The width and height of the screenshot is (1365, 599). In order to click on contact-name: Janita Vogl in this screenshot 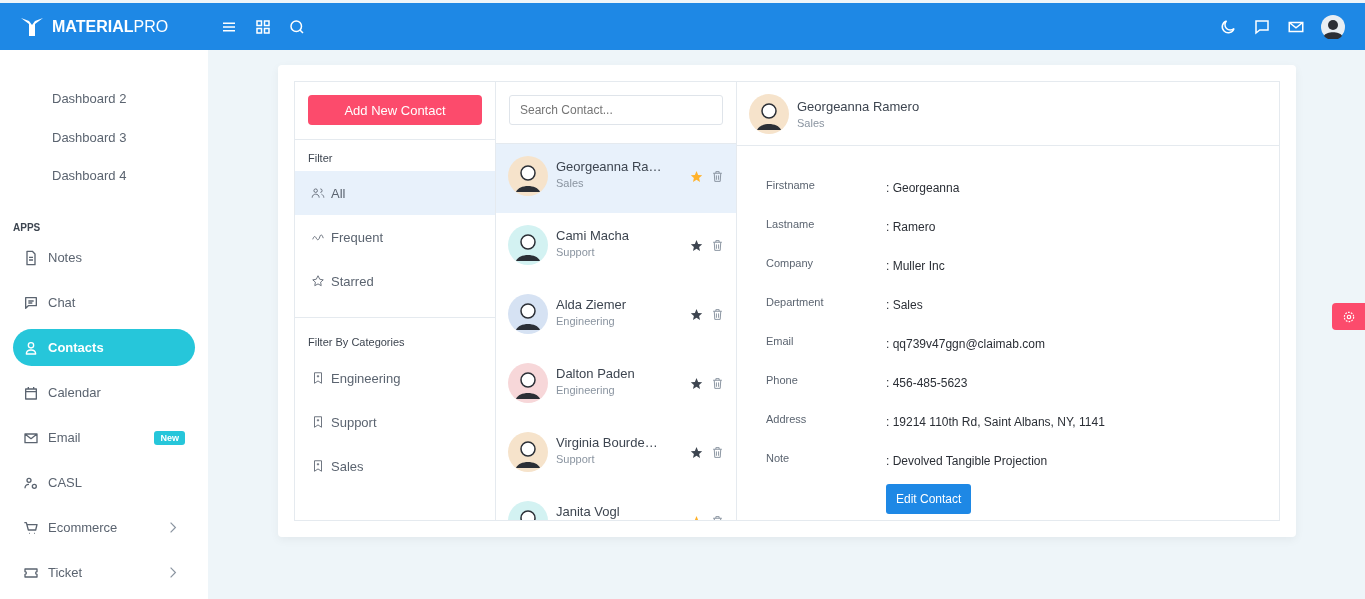, I will do `click(588, 511)`.